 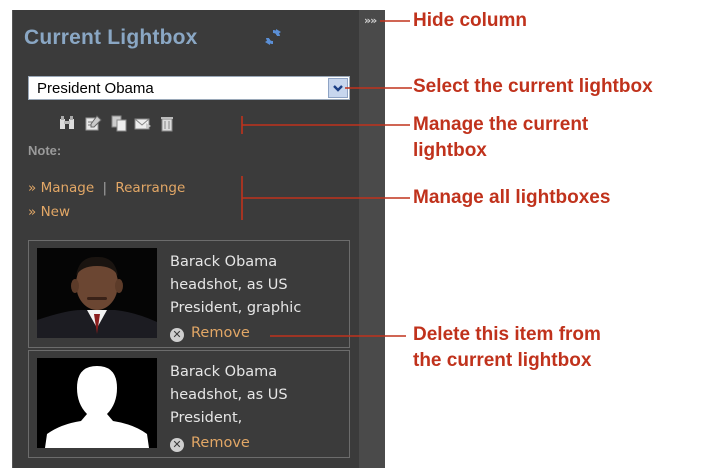 I want to click on annotation-hide-column: Hide column, so click(x=470, y=20).